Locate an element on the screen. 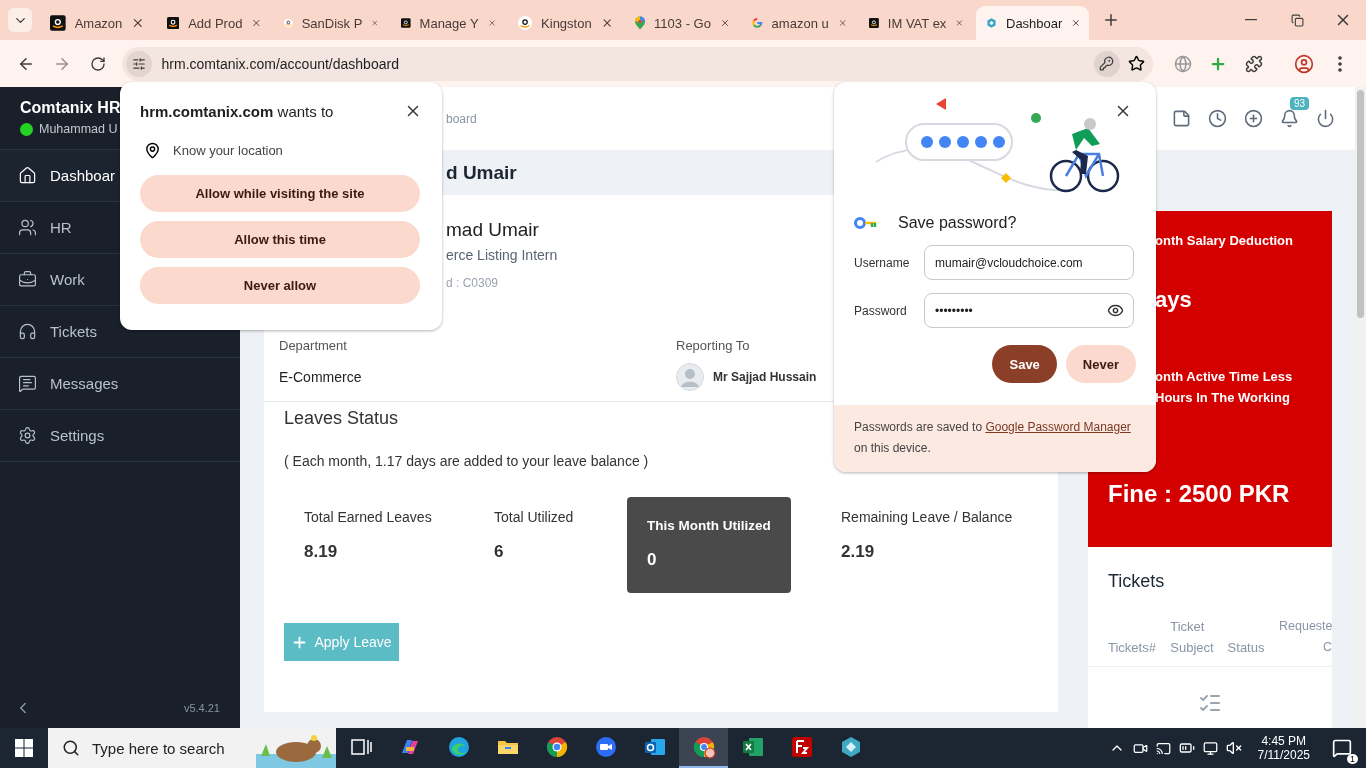 This screenshot has height=768, width=1366. deduction-text: onth Salary Deduction is located at coordinates (1224, 241).